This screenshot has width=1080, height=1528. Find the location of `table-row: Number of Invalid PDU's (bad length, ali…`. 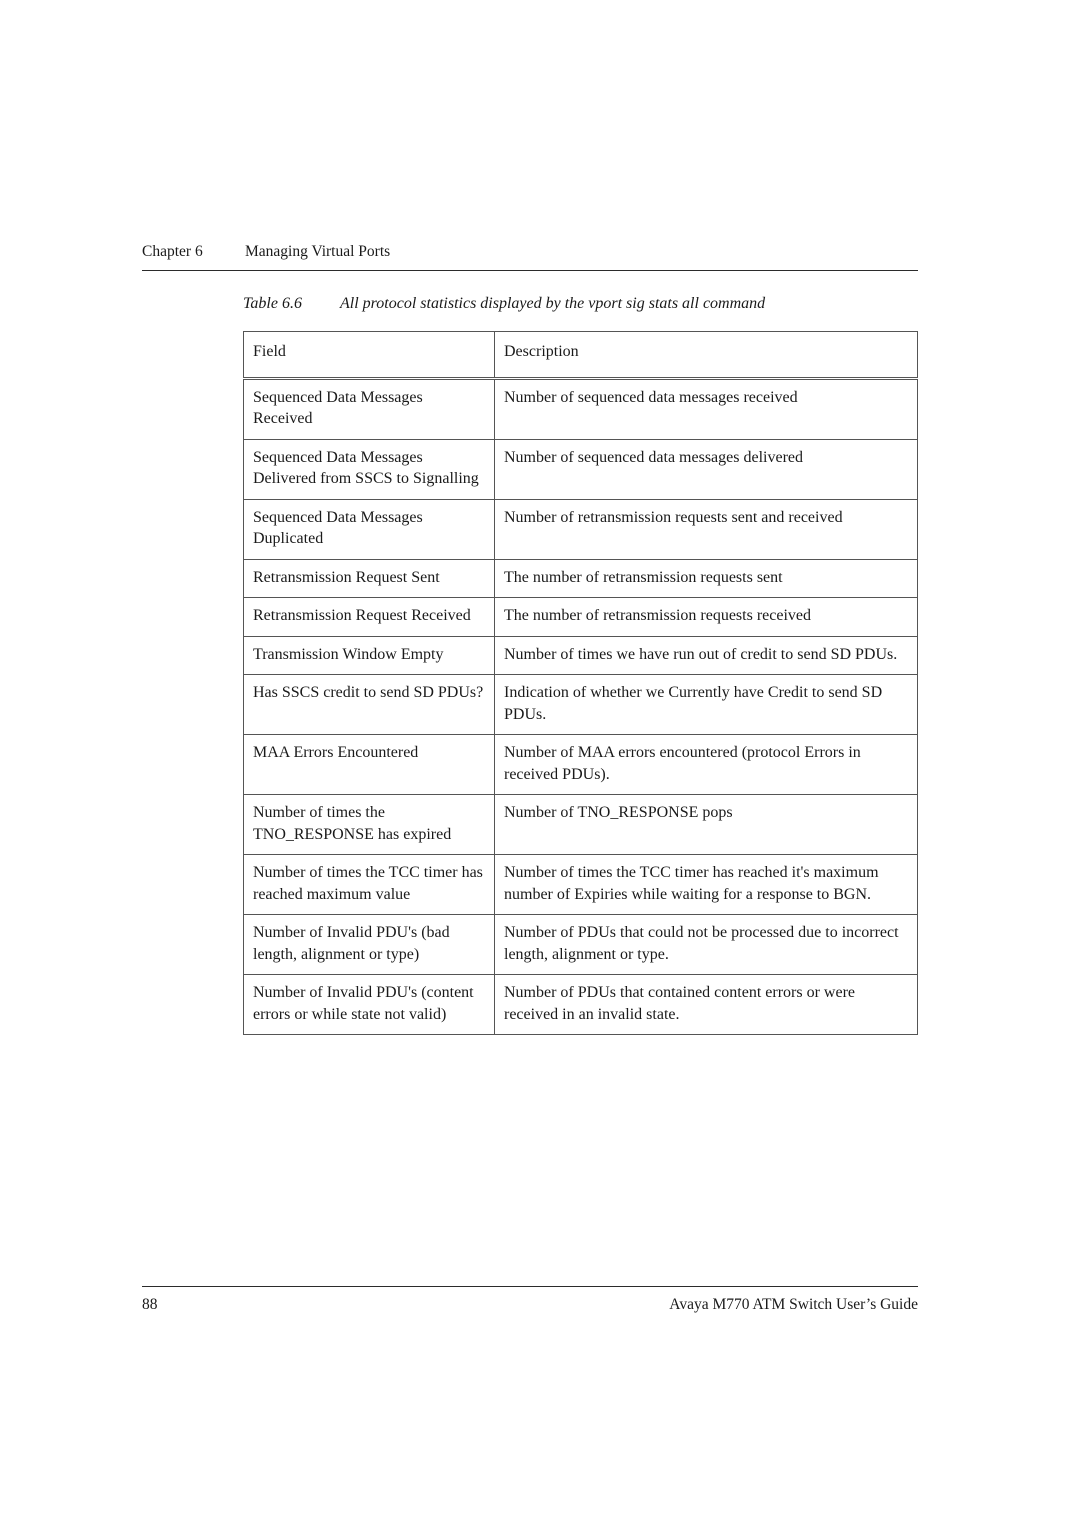

table-row: Number of Invalid PDU's (bad length, ali… is located at coordinates (580, 944).